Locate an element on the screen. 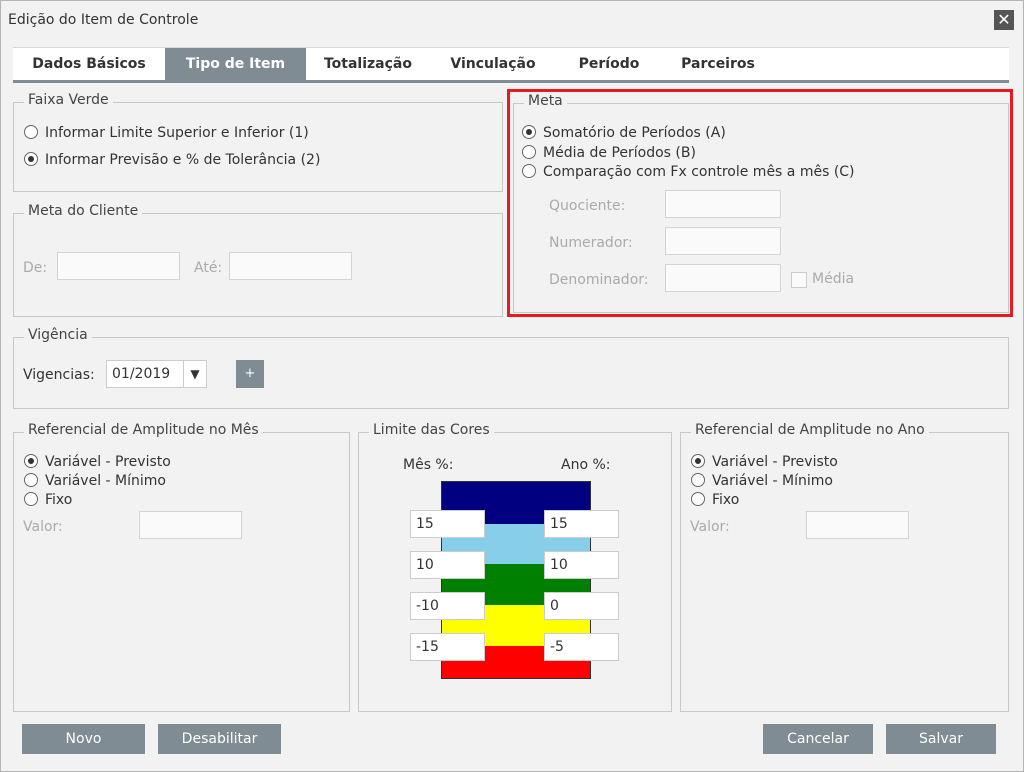  highlight-box is located at coordinates (760, 203).